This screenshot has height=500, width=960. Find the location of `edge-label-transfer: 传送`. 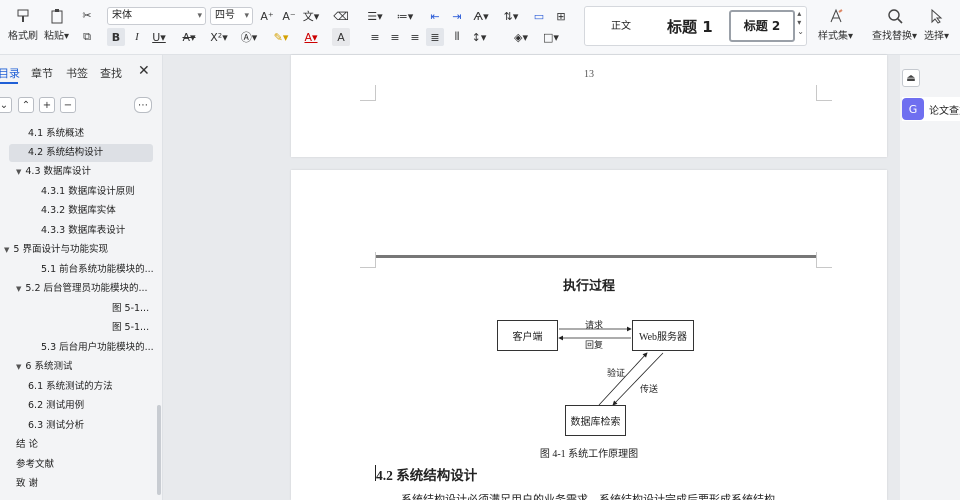

edge-label-transfer: 传送 is located at coordinates (649, 389).